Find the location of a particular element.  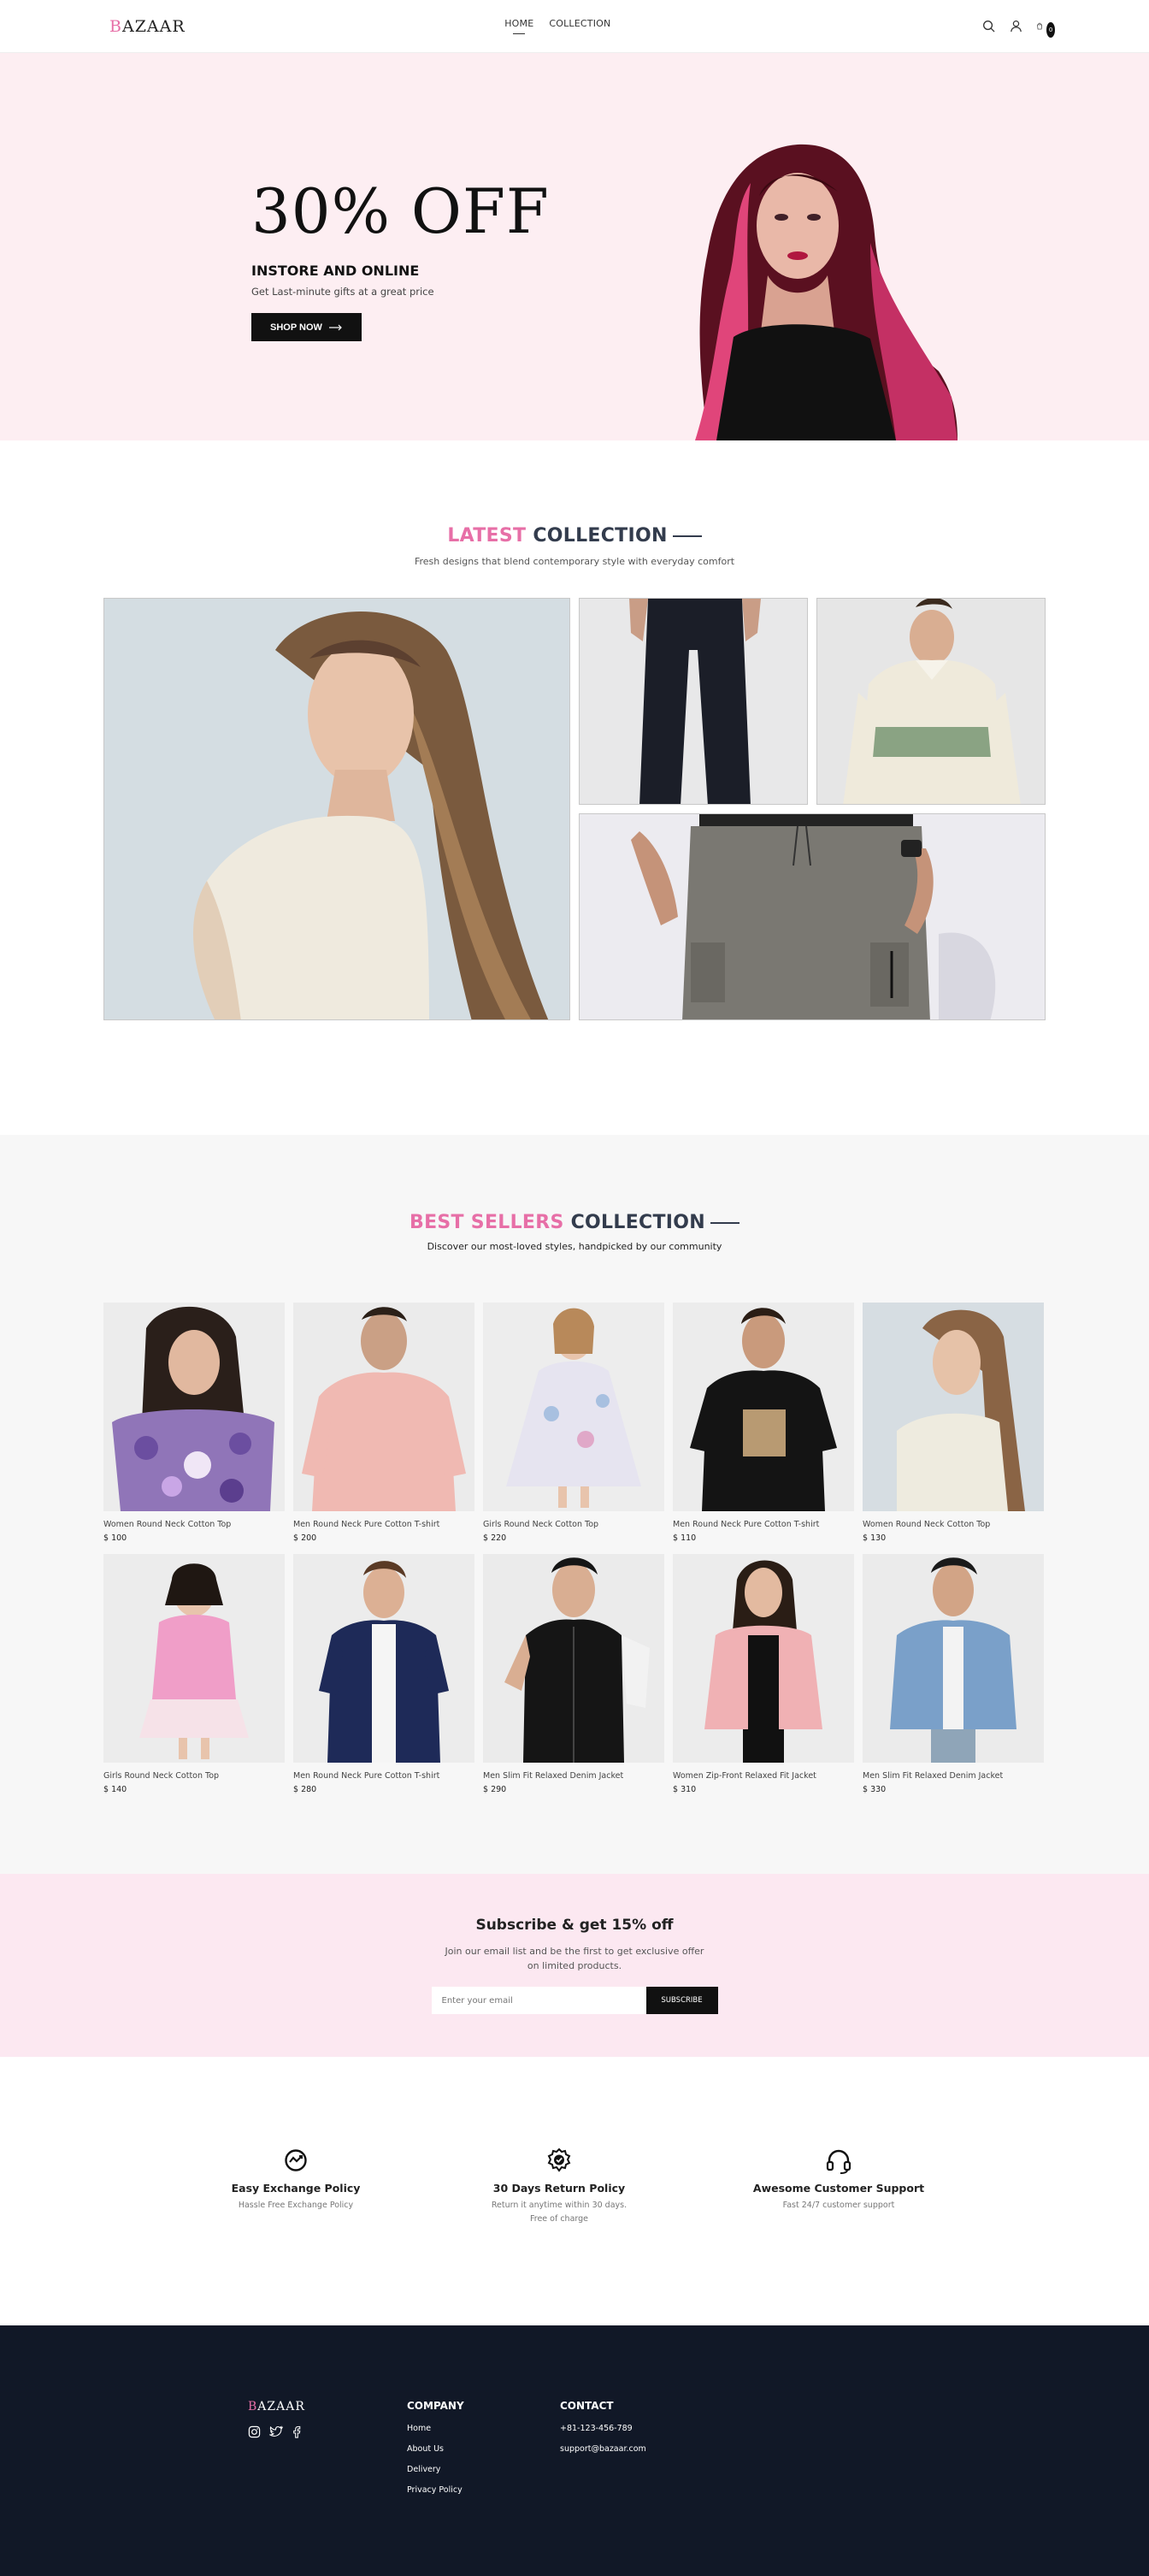

product-card: Women Round Neck Cotton Top $ 100 is located at coordinates (194, 1423).